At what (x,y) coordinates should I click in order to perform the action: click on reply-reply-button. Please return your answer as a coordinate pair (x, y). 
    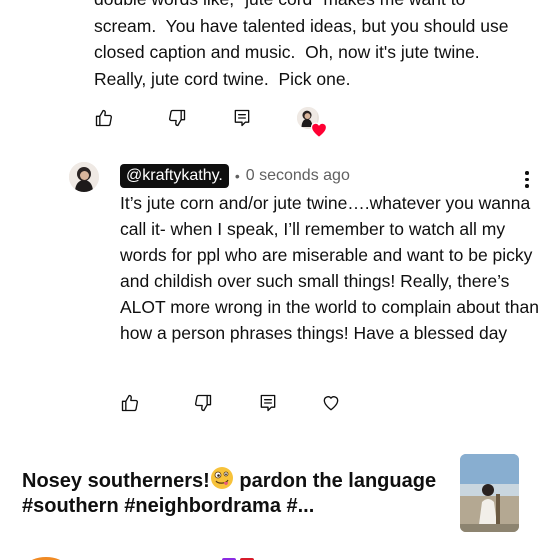
    Looking at the image, I should click on (268, 403).